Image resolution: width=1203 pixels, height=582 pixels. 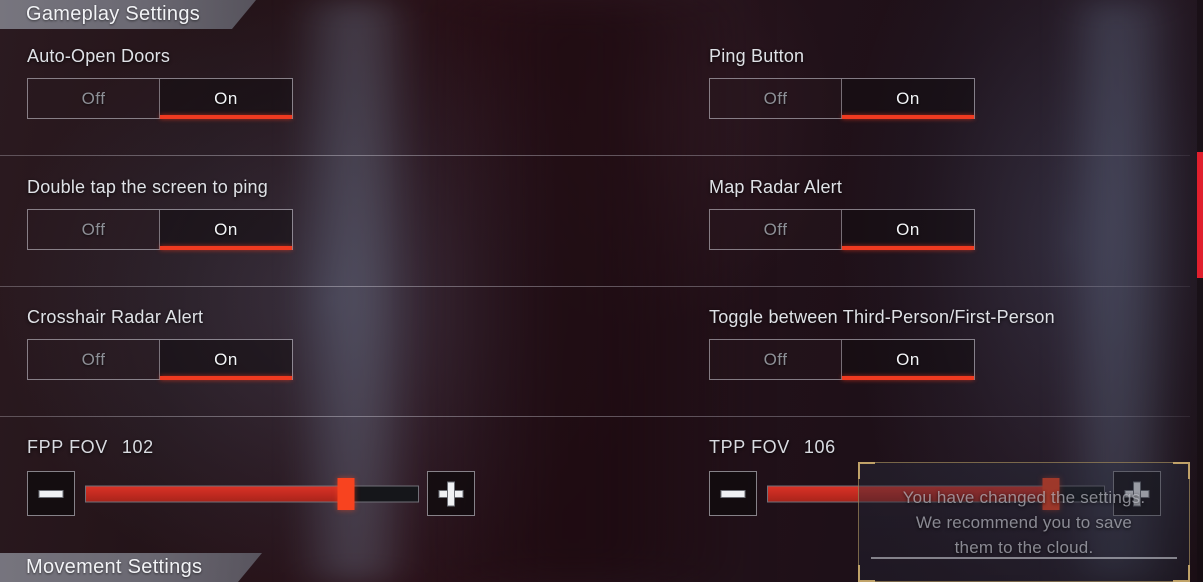 I want to click on slider-fpp-fov-label: FPP FOV, so click(x=67, y=447).